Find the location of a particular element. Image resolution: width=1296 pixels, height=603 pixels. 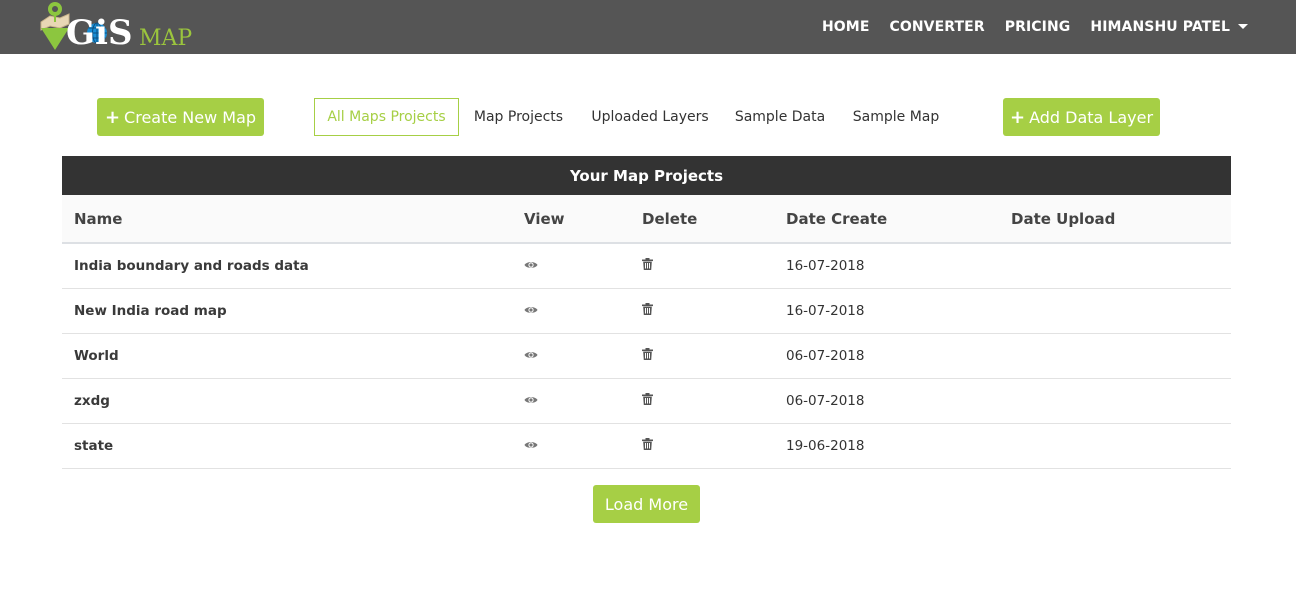

table-row: state 19-06-2018 is located at coordinates (646, 445).